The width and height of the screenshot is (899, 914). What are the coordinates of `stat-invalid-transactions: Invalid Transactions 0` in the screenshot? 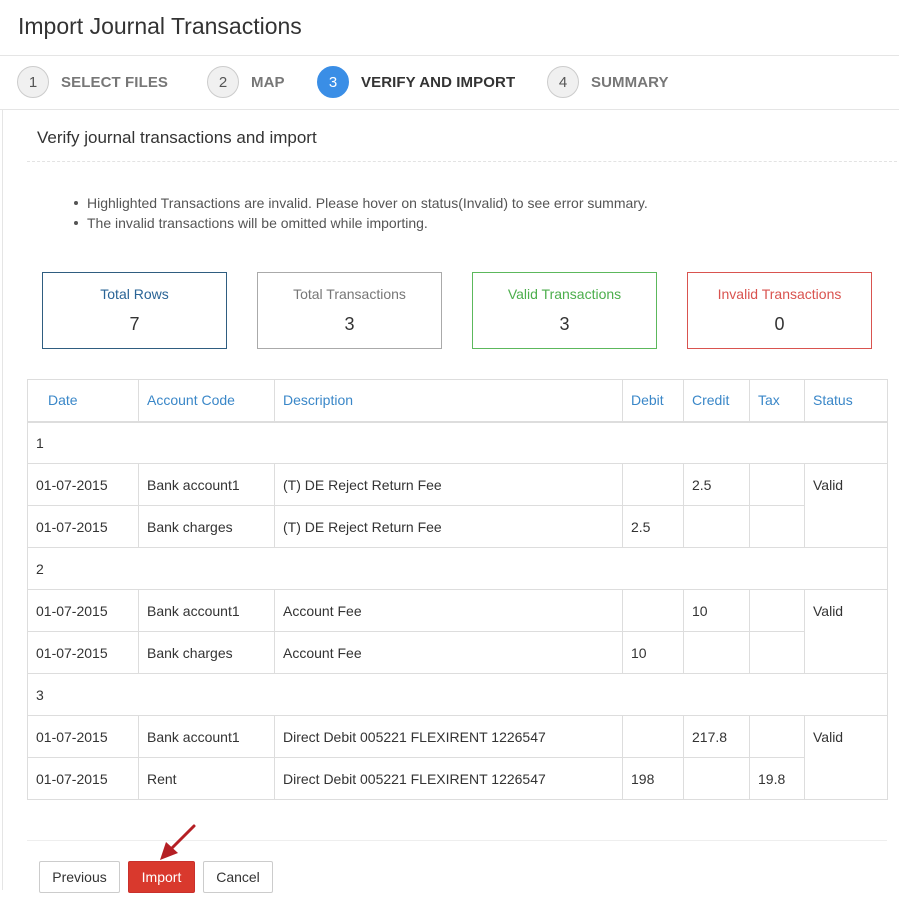 It's located at (779, 310).